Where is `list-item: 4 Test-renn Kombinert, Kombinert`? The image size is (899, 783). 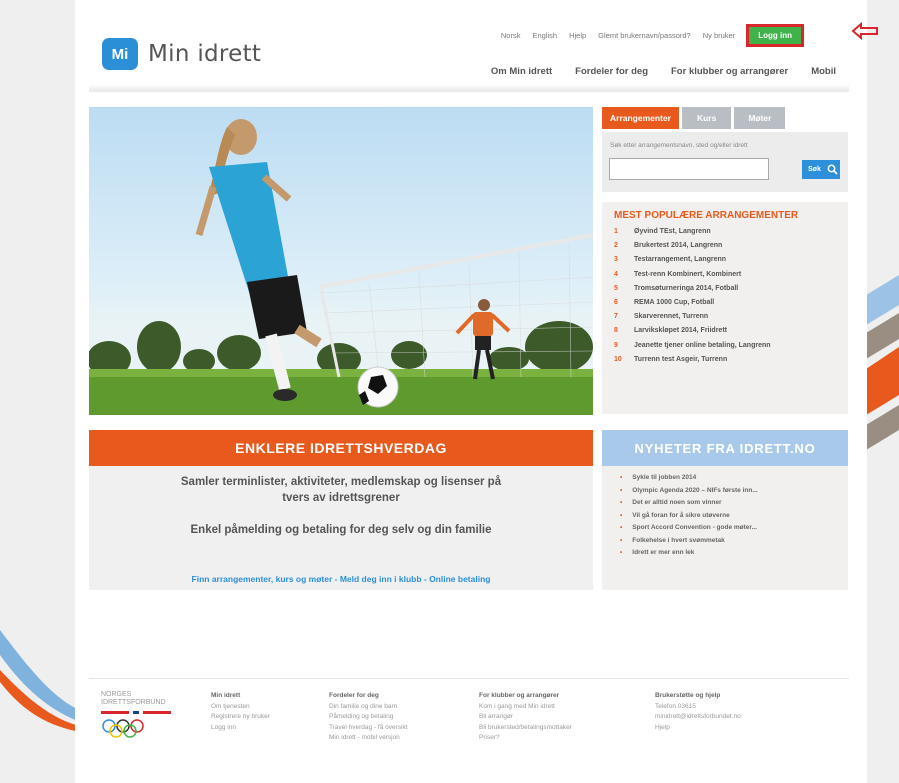
list-item: 4 Test-renn Kombinert, Kombinert is located at coordinates (692, 278).